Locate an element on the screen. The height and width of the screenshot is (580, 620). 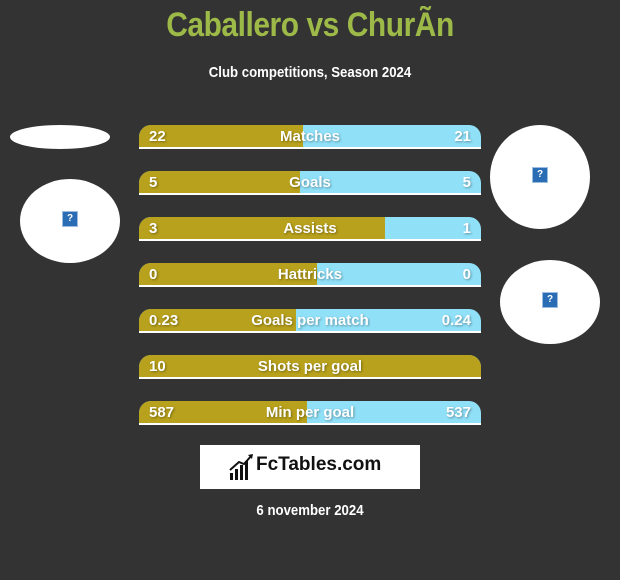
stat-bar-goals: 5 Goals 5 is located at coordinates (310, 183).